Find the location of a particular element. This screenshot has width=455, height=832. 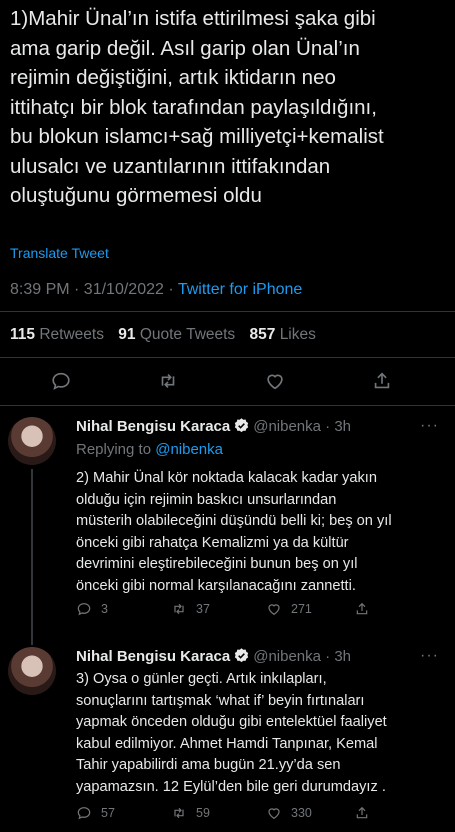

replying-to: Replying to @nibenka is located at coordinates (149, 449).